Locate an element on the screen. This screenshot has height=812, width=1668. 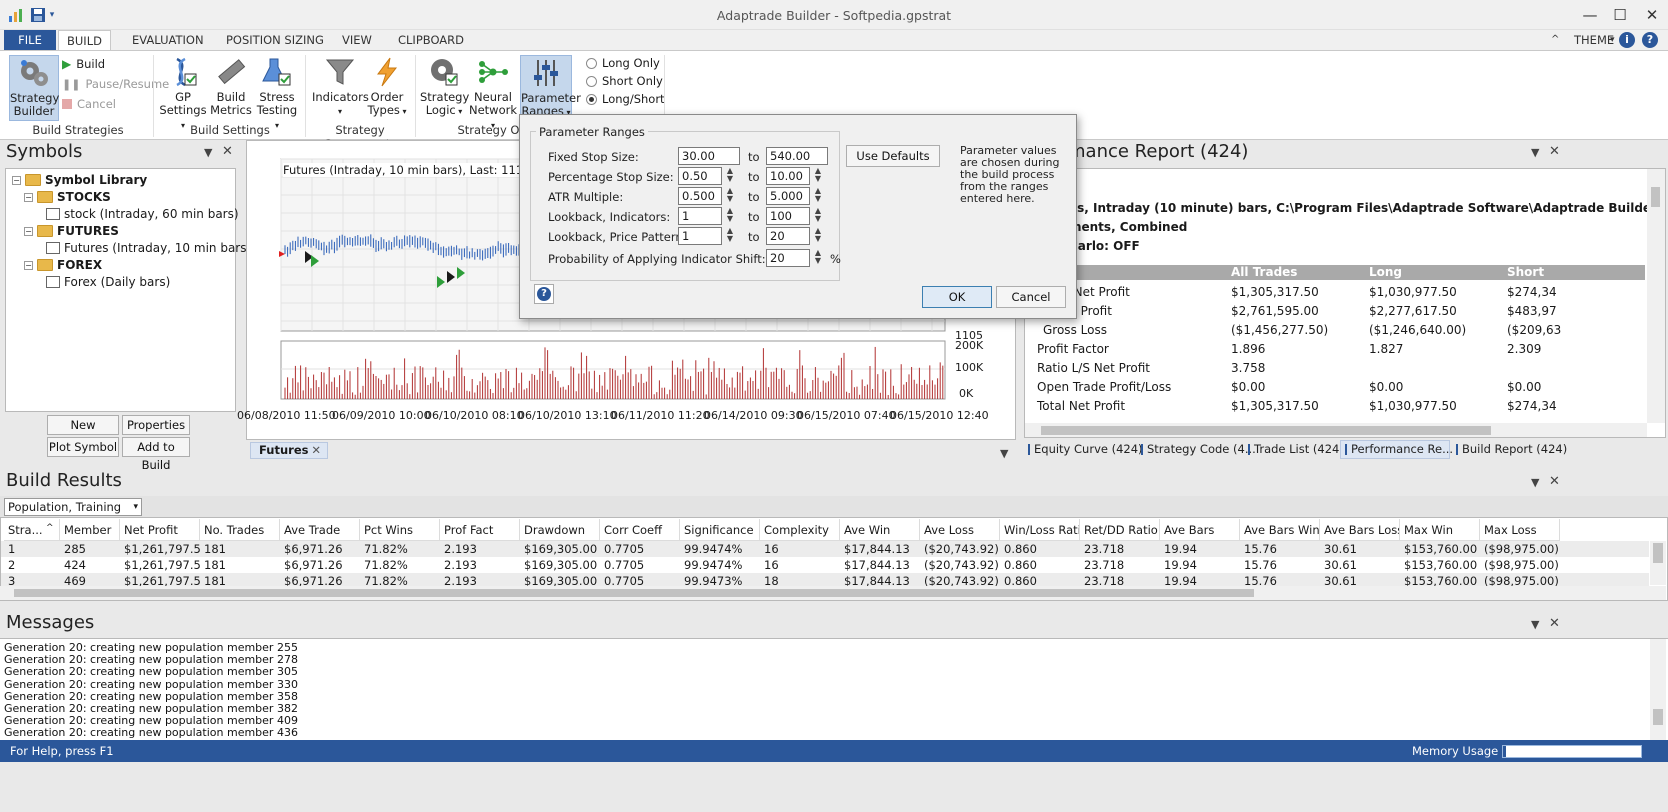
grid-vscroll is located at coordinates (1658, 563).